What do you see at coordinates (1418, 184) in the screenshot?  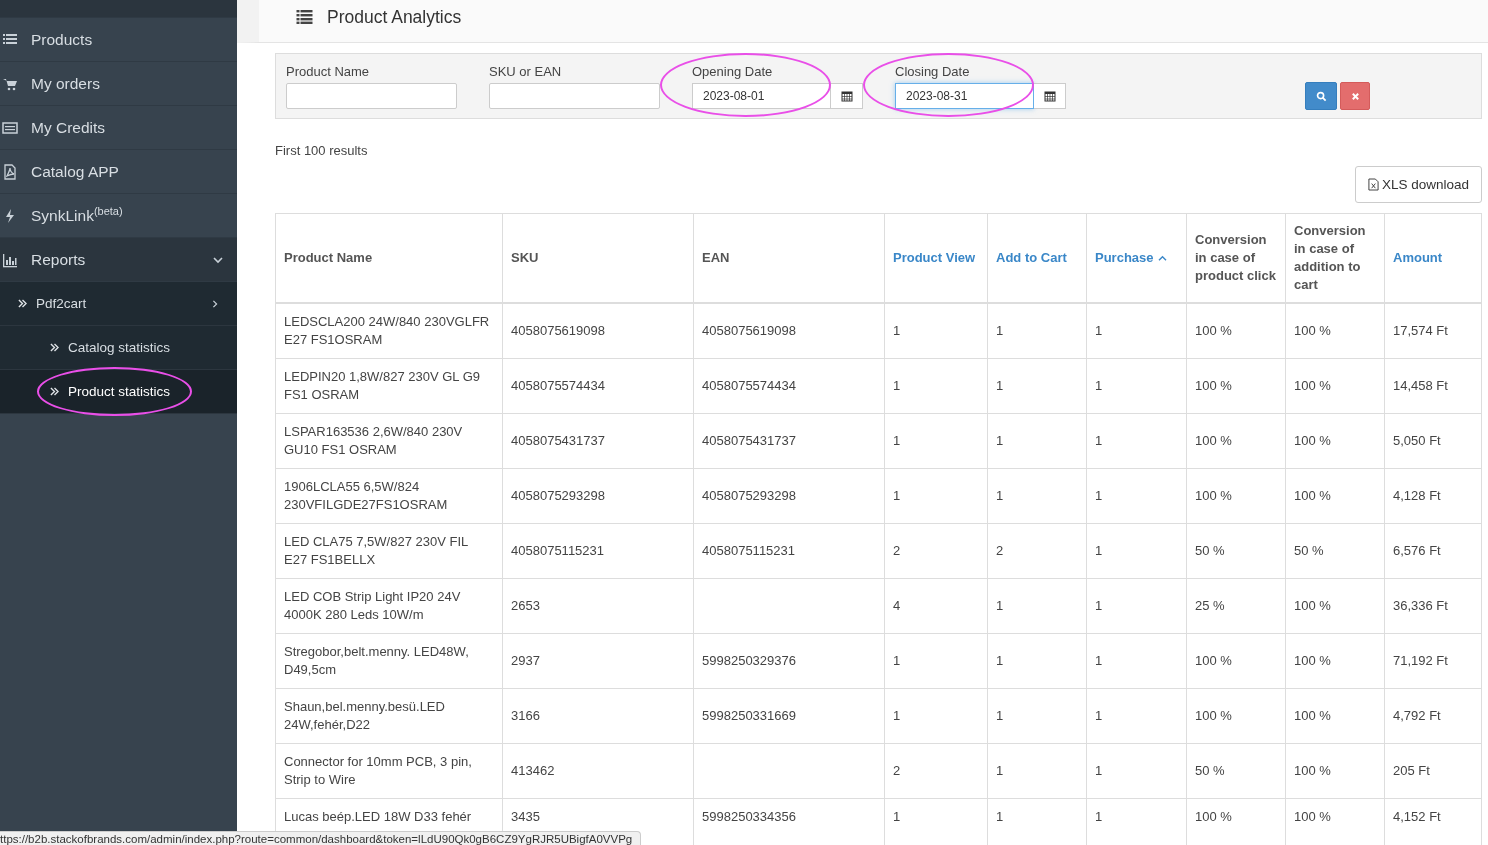 I see `xls-download-button: XLS download` at bounding box center [1418, 184].